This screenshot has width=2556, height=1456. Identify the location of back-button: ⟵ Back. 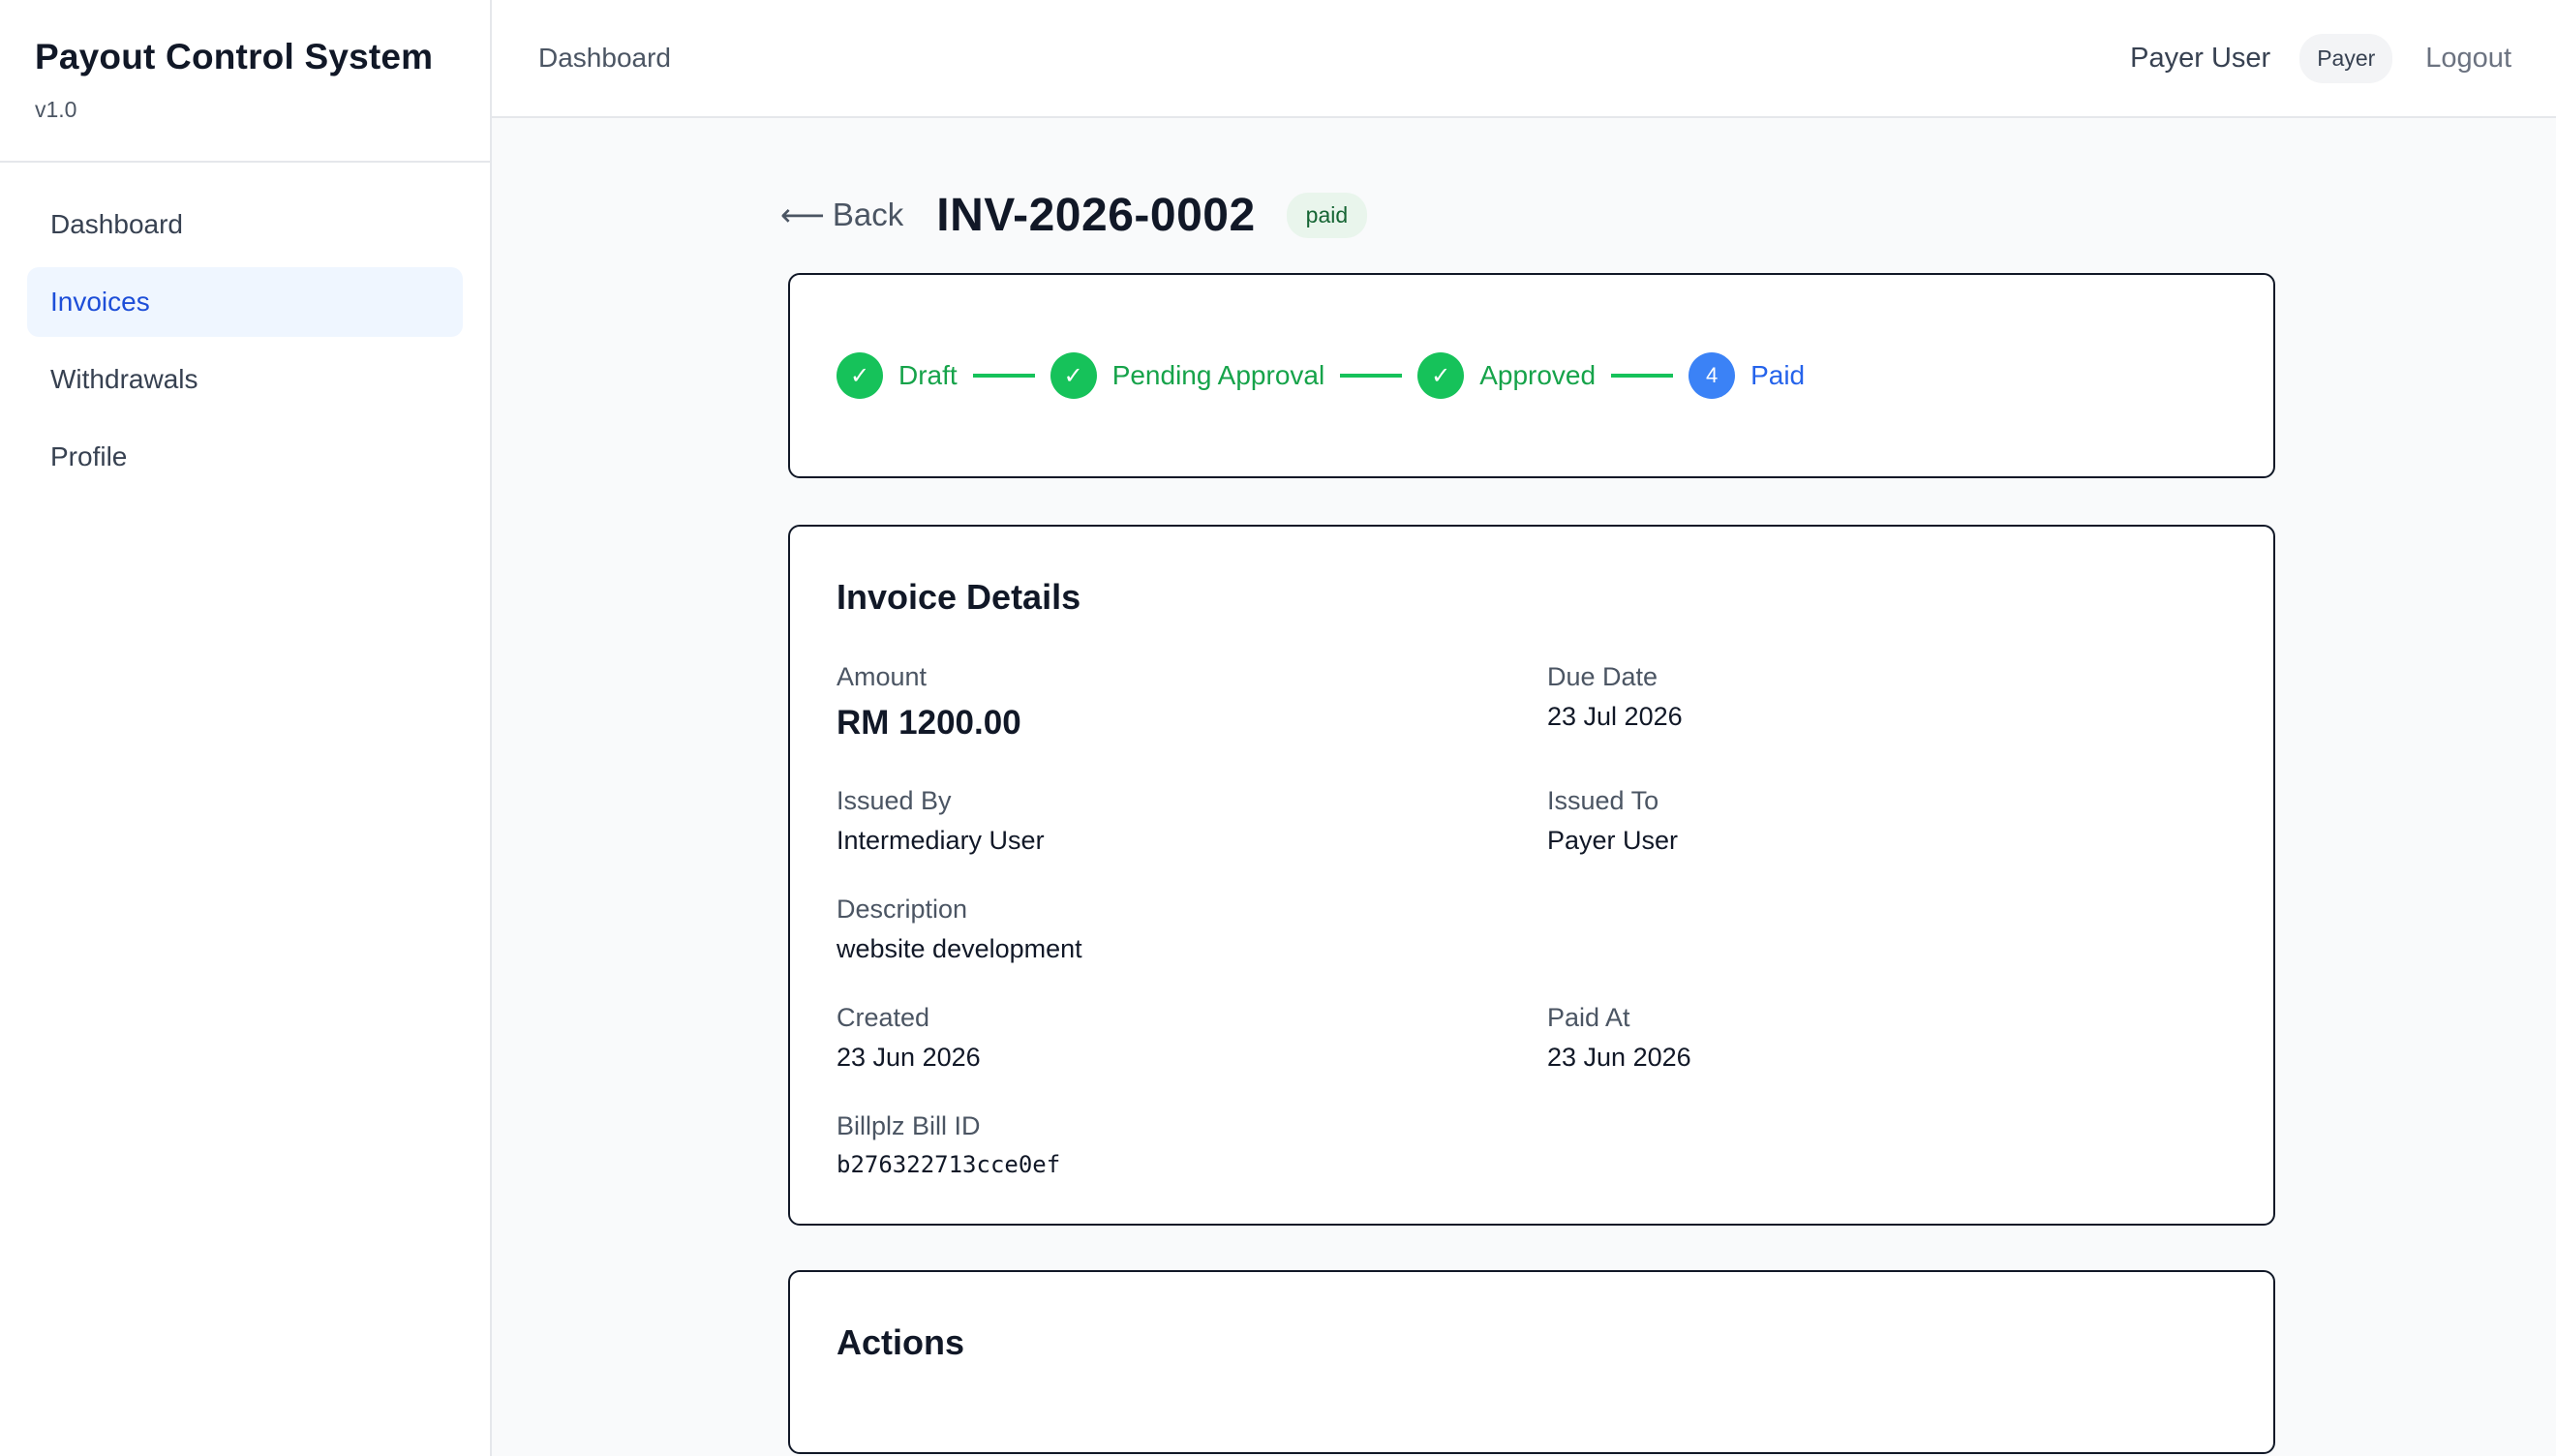
(841, 215).